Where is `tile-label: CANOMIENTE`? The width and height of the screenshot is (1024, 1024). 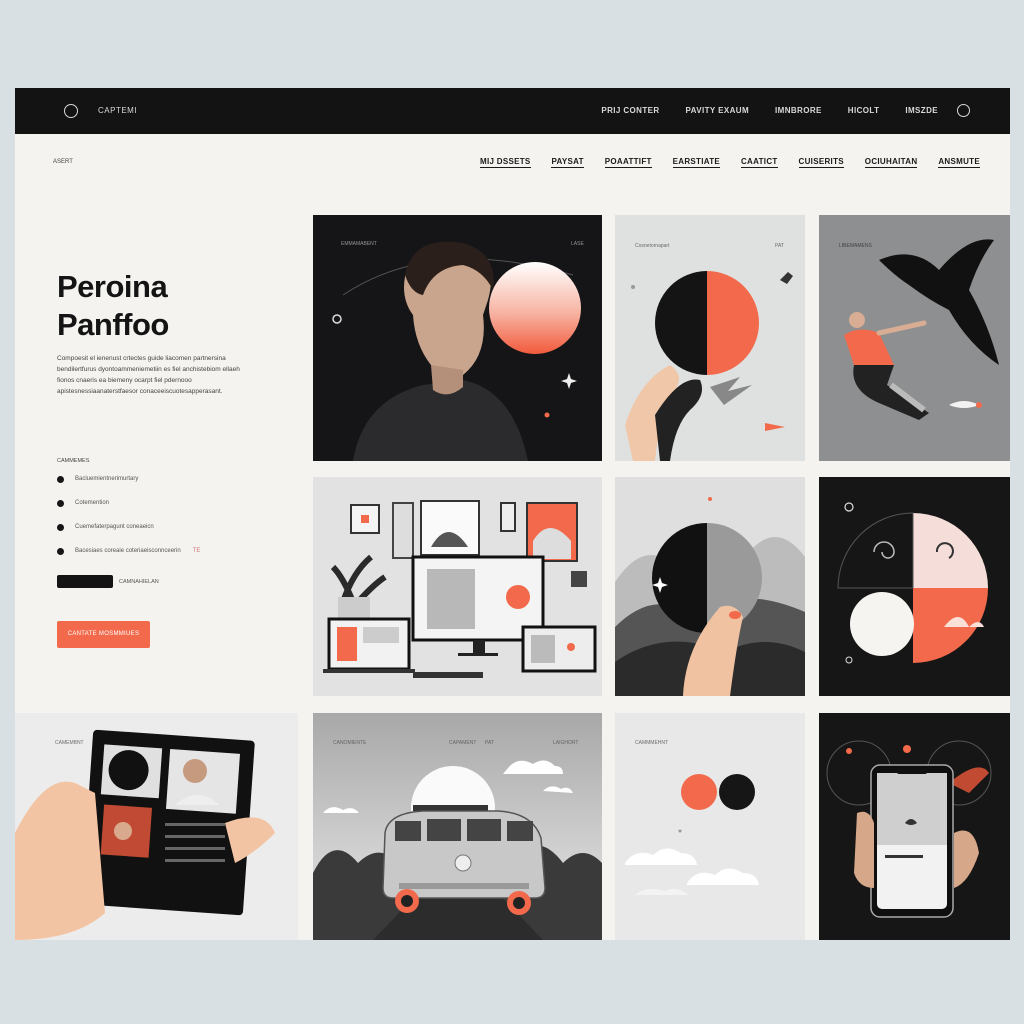
tile-label: CANOMIENTE is located at coordinates (350, 743).